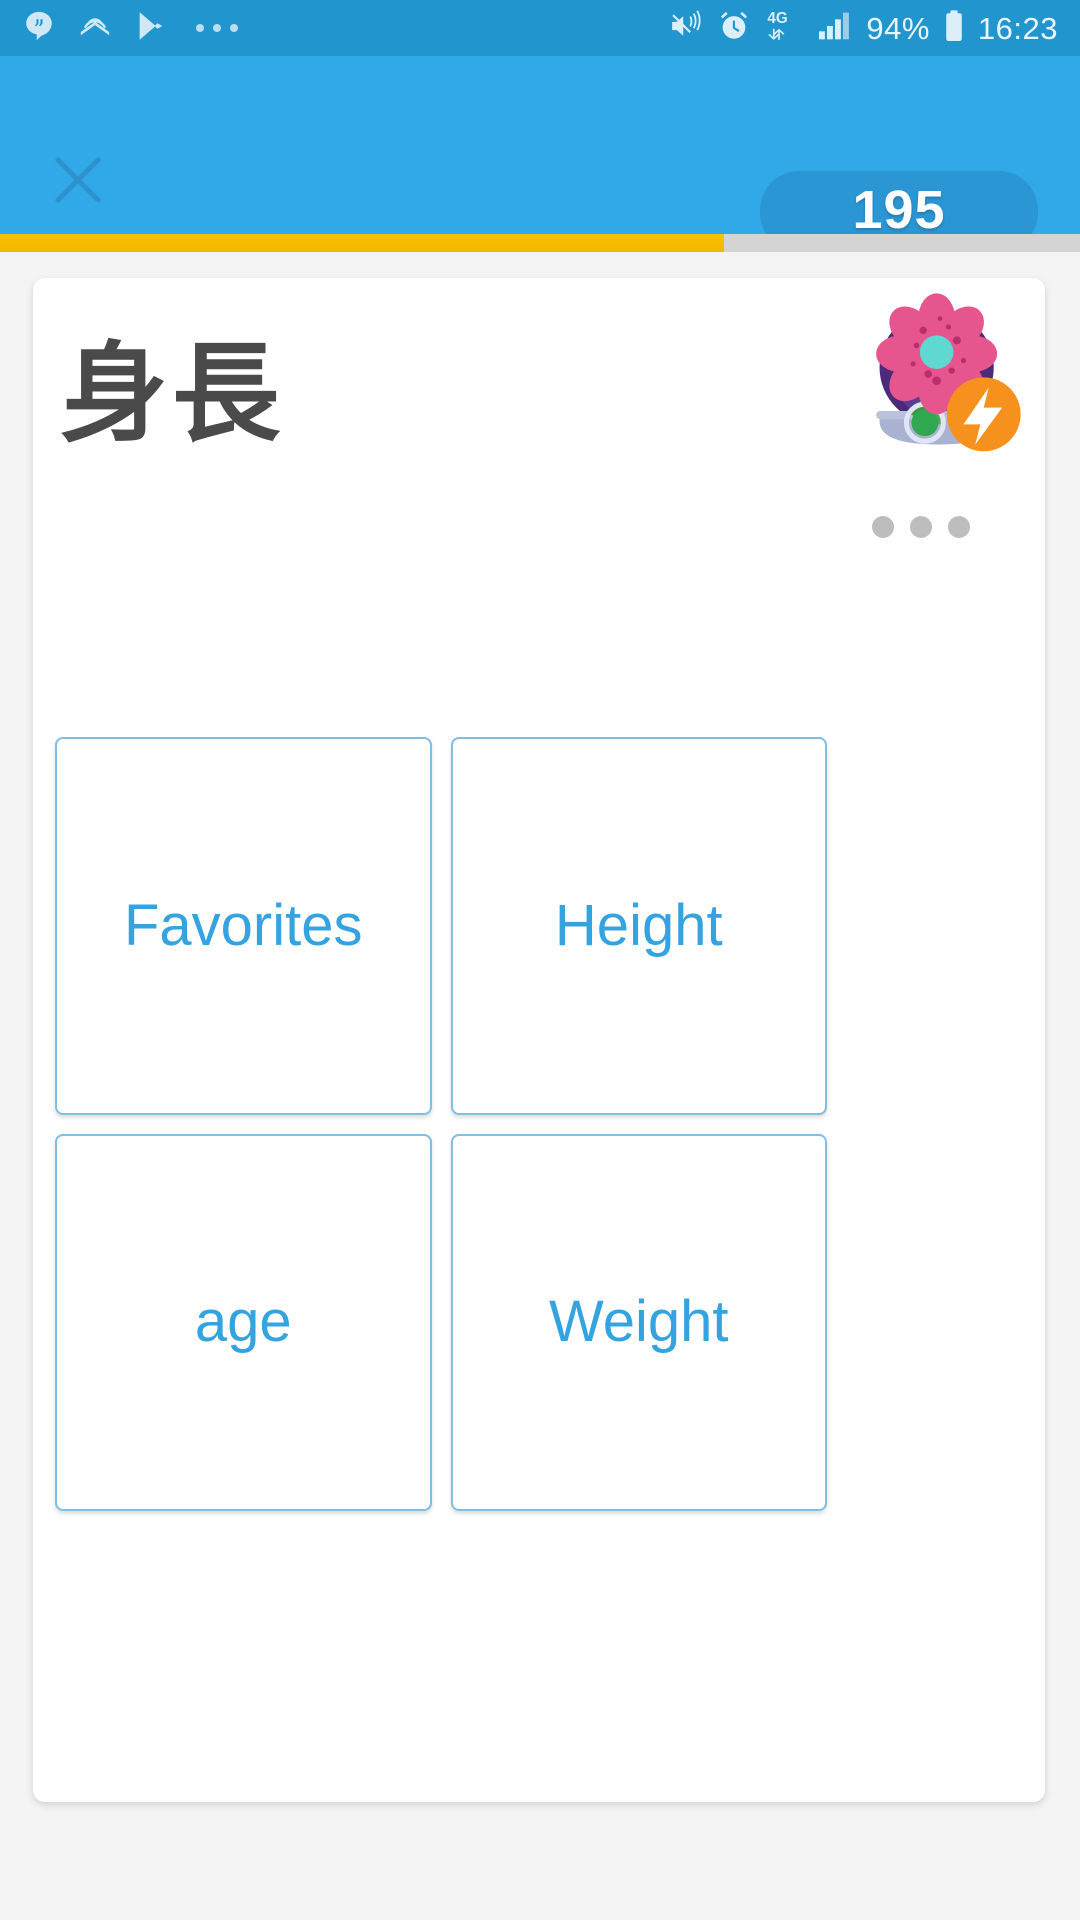 The width and height of the screenshot is (1080, 1920). Describe the element at coordinates (983, 414) in the screenshot. I see `lightning-bolt-icon` at that location.